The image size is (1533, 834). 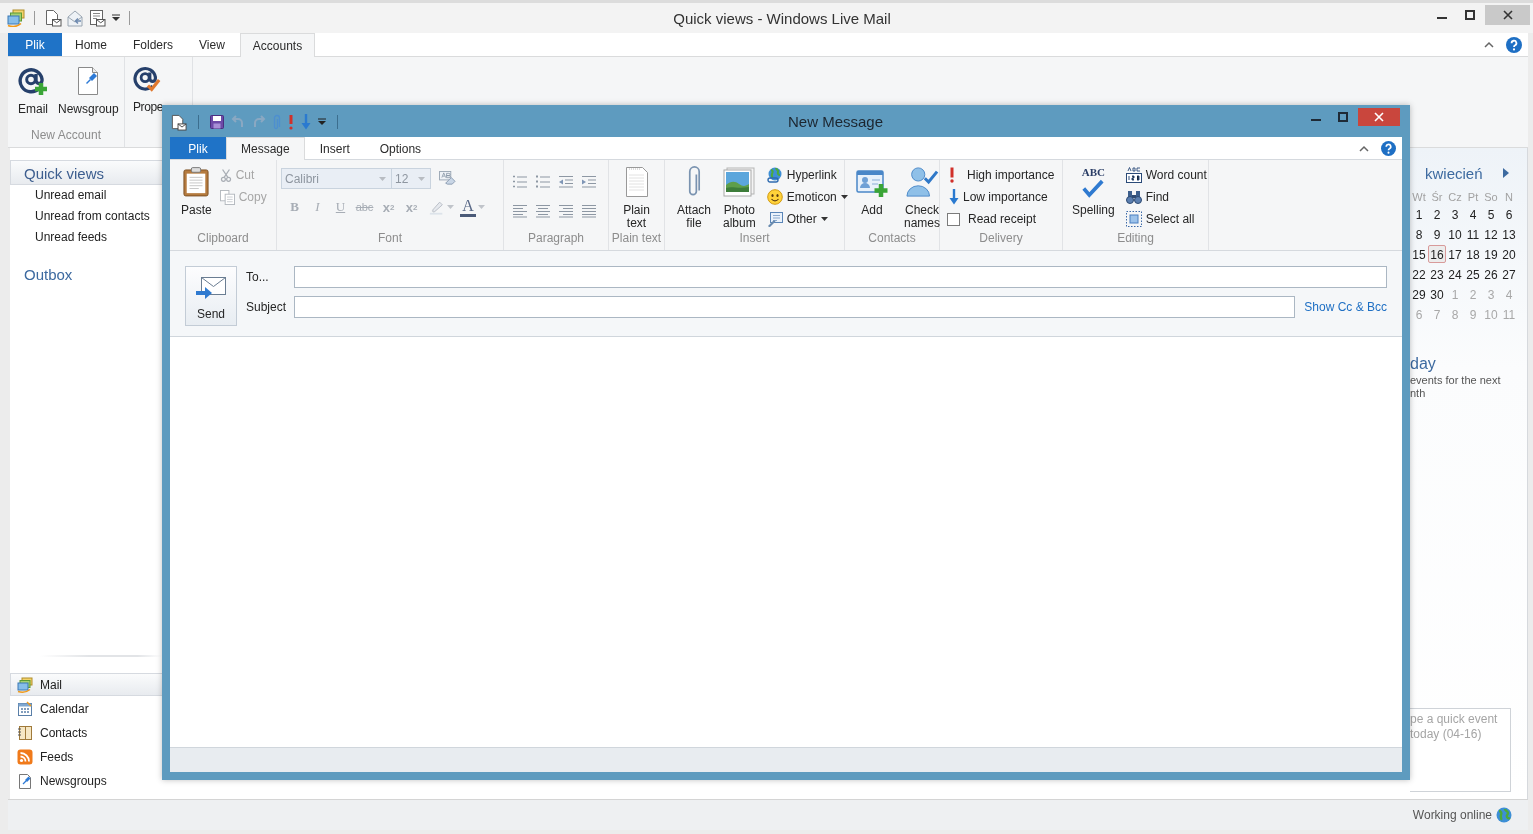 What do you see at coordinates (1460, 750) in the screenshot?
I see `quick-event-field: pe a quick event today (04-16)` at bounding box center [1460, 750].